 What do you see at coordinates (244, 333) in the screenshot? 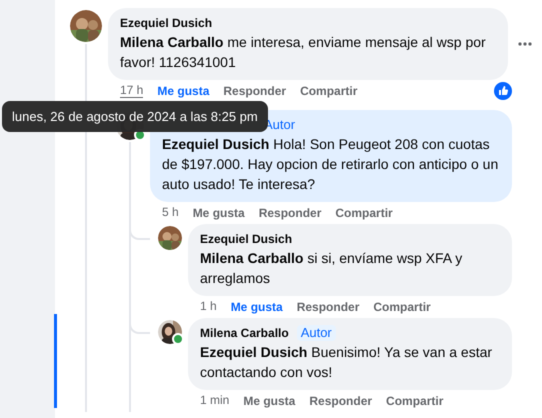
I see `author-name: Milena Carballo` at bounding box center [244, 333].